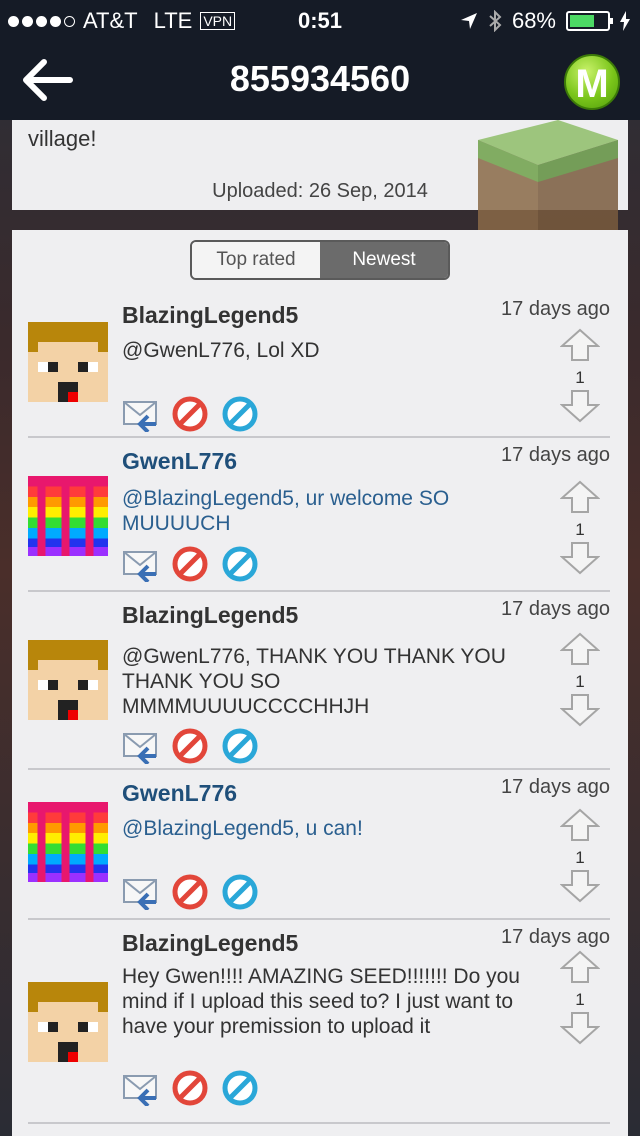 The image size is (640, 1136). What do you see at coordinates (495, 21) in the screenshot?
I see `bluetooth-icon` at bounding box center [495, 21].